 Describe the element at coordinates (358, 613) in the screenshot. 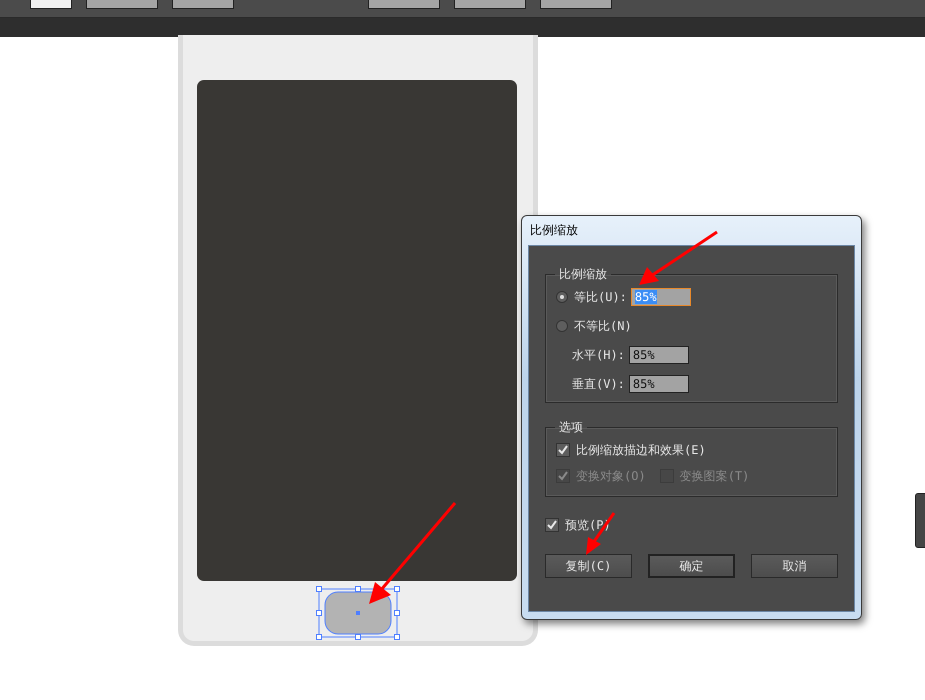

I see `selected-shape-drawing` at that location.